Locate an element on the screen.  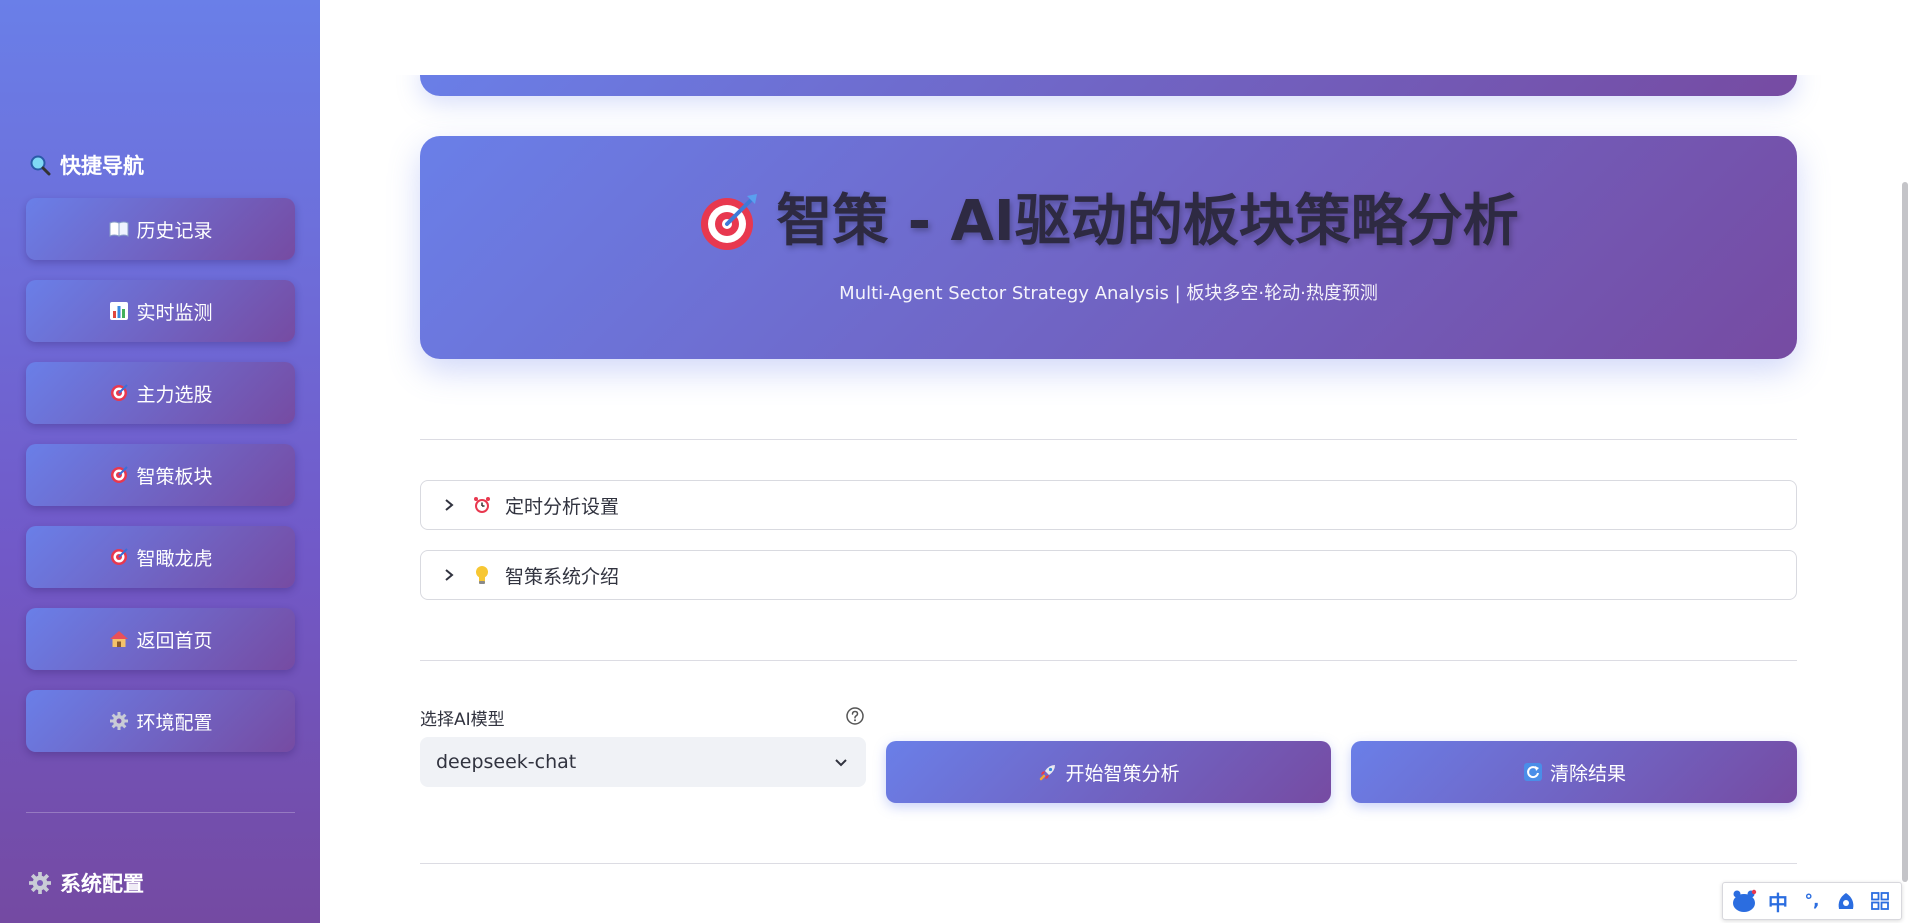
chevron-down-icon is located at coordinates (841, 762).